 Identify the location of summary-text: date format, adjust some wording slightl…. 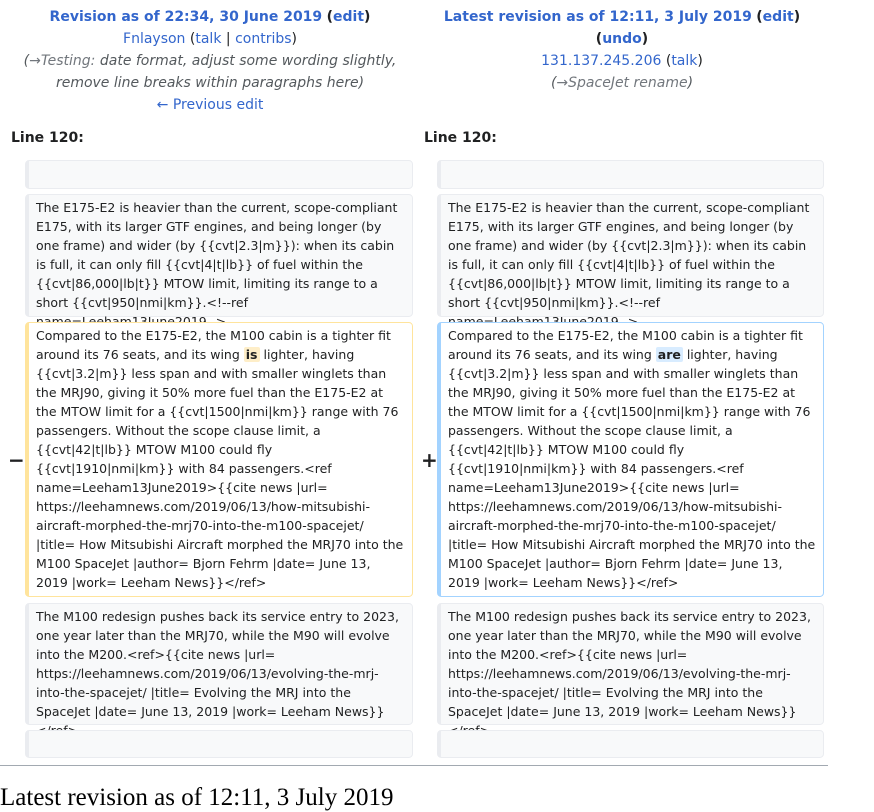
(248, 61).